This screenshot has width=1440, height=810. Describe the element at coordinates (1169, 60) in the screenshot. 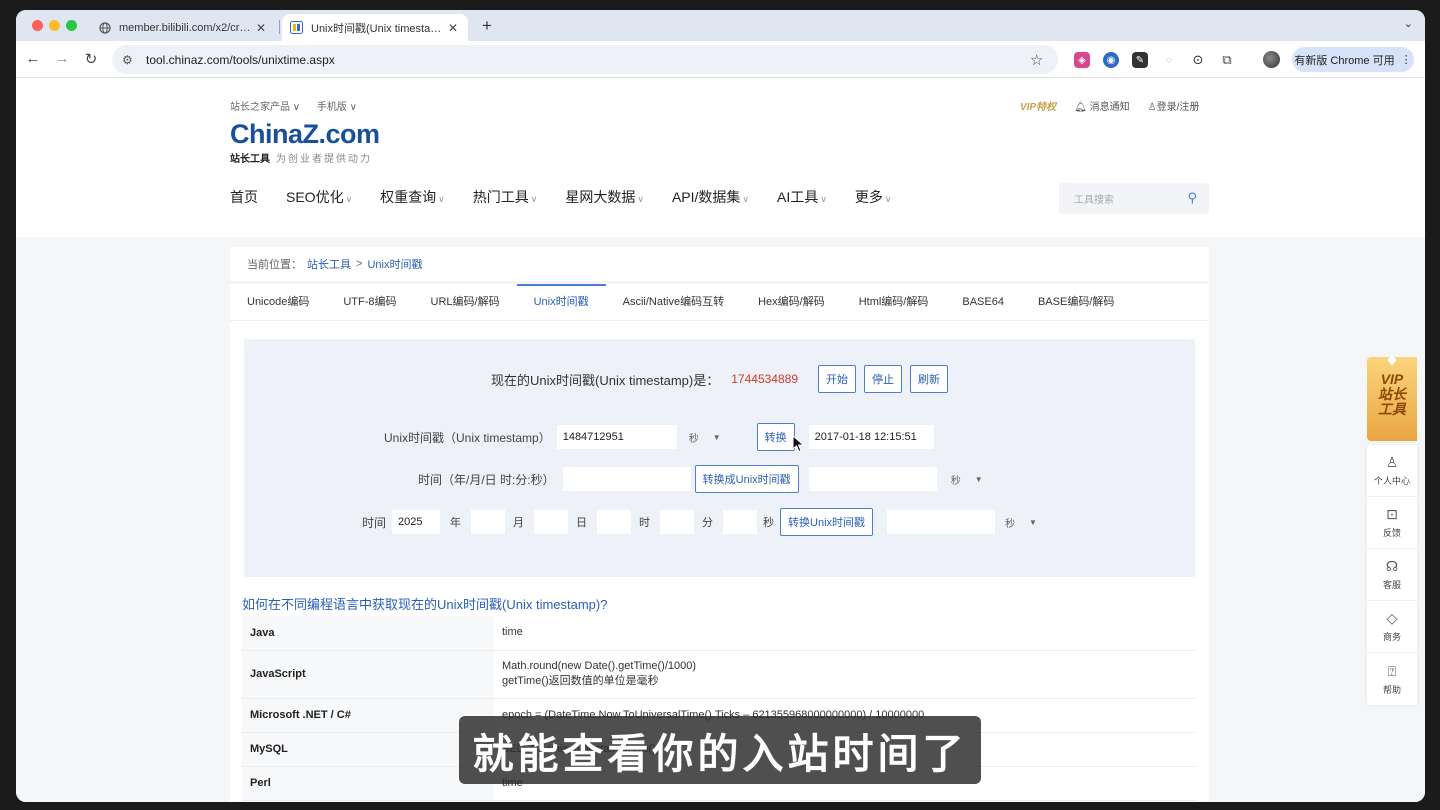

I see `extension-icon: ◌` at that location.